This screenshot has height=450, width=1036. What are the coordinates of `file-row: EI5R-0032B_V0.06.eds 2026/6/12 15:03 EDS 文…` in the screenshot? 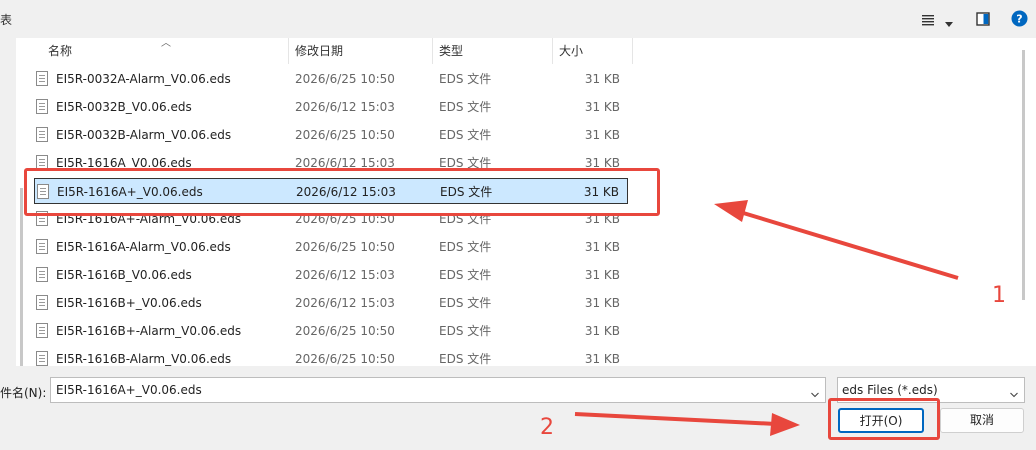 It's located at (331, 107).